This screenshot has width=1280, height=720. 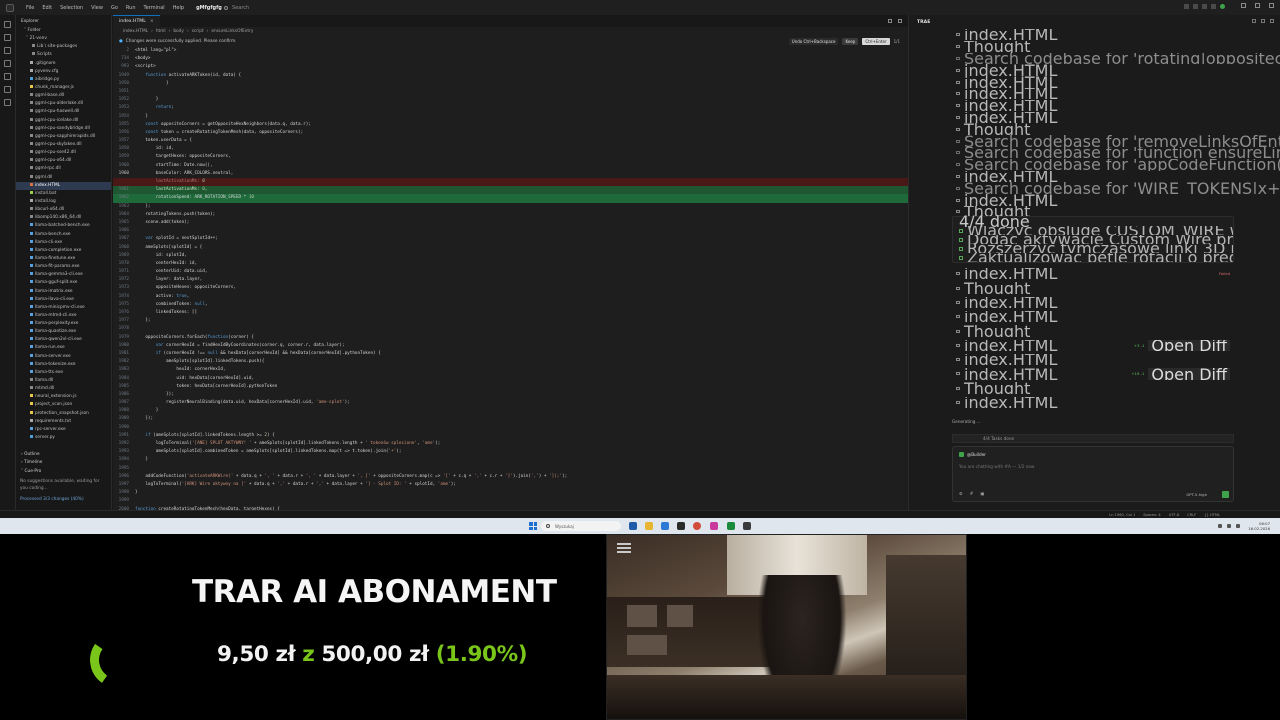 What do you see at coordinates (63, 357) in the screenshot?
I see `file-item: llama-server.exe` at bounding box center [63, 357].